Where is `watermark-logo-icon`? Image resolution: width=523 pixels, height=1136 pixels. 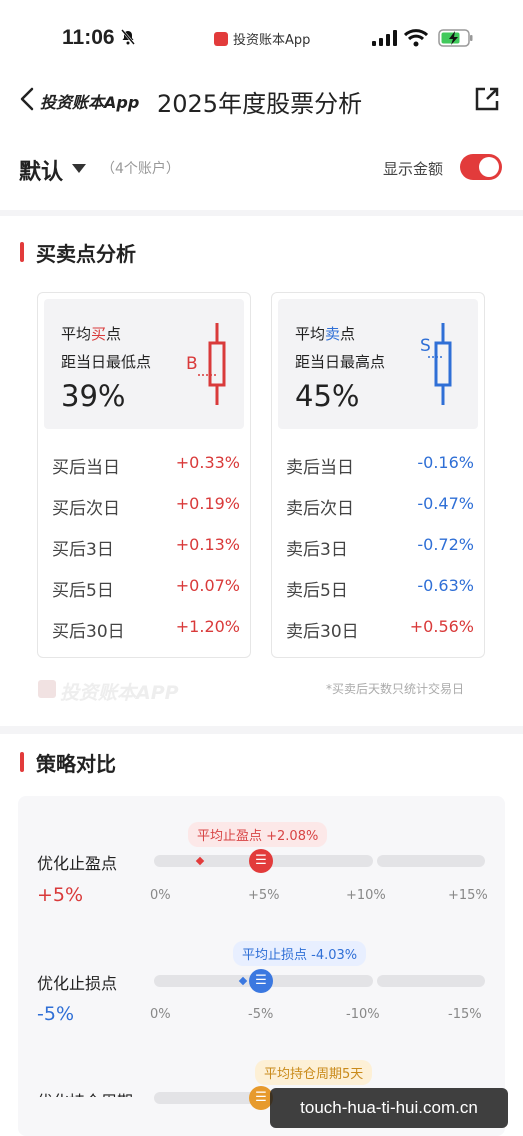 watermark-logo-icon is located at coordinates (47, 689).